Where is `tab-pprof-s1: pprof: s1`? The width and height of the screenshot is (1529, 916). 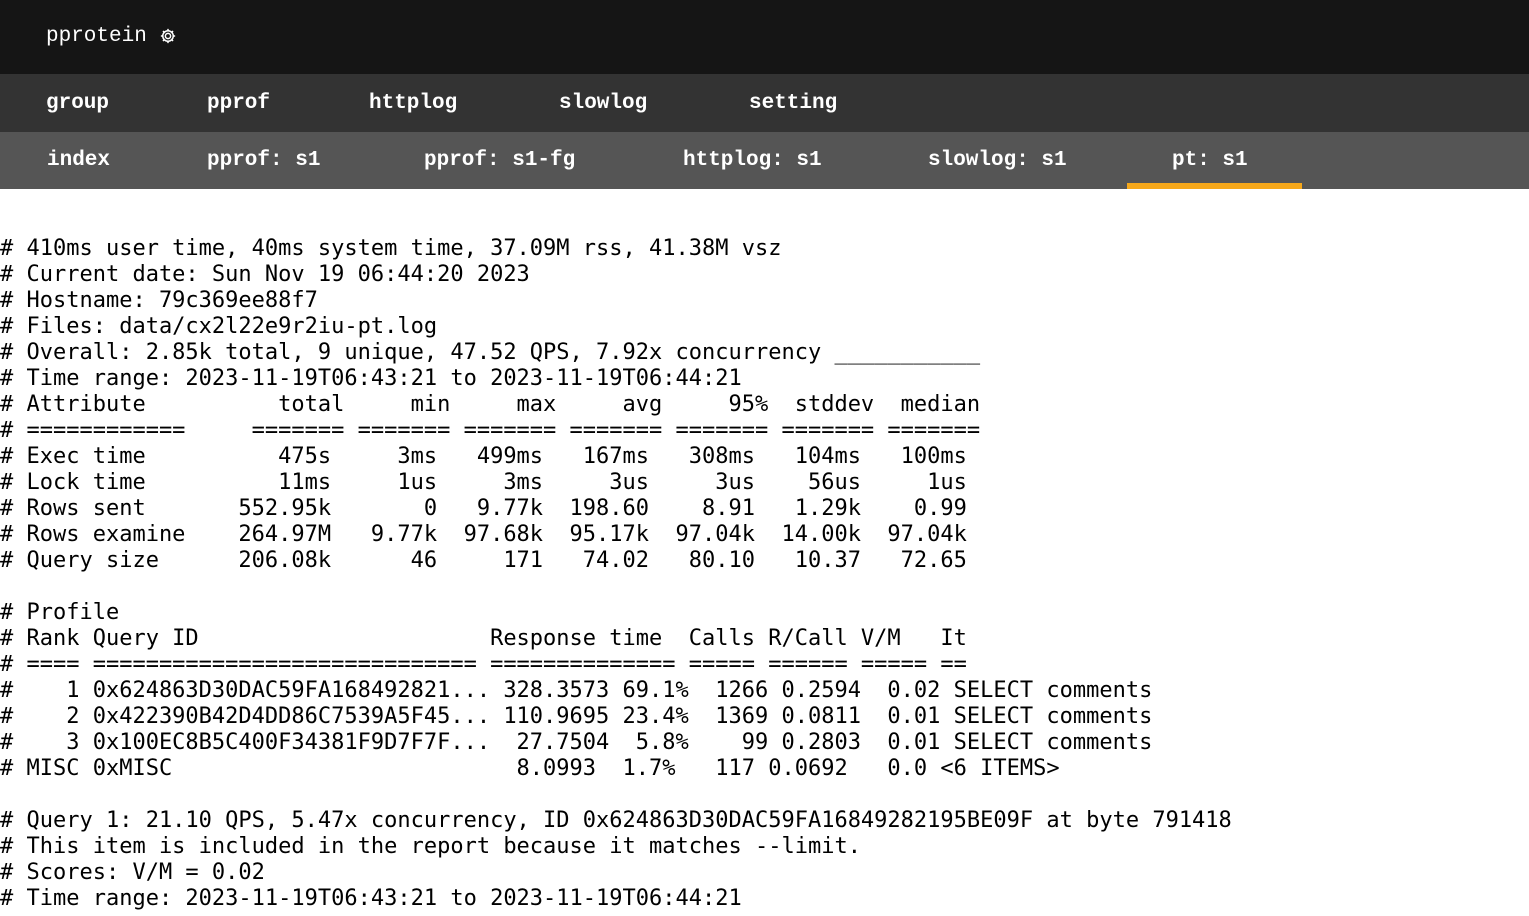
tab-pprof-s1: pprof: s1 is located at coordinates (263, 160).